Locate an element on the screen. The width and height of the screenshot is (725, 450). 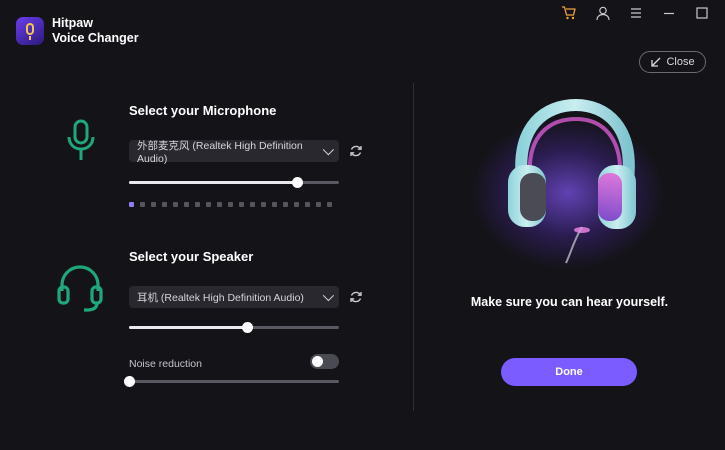
microphone-section-title: Select your Microphone is located at coordinates (203, 110).